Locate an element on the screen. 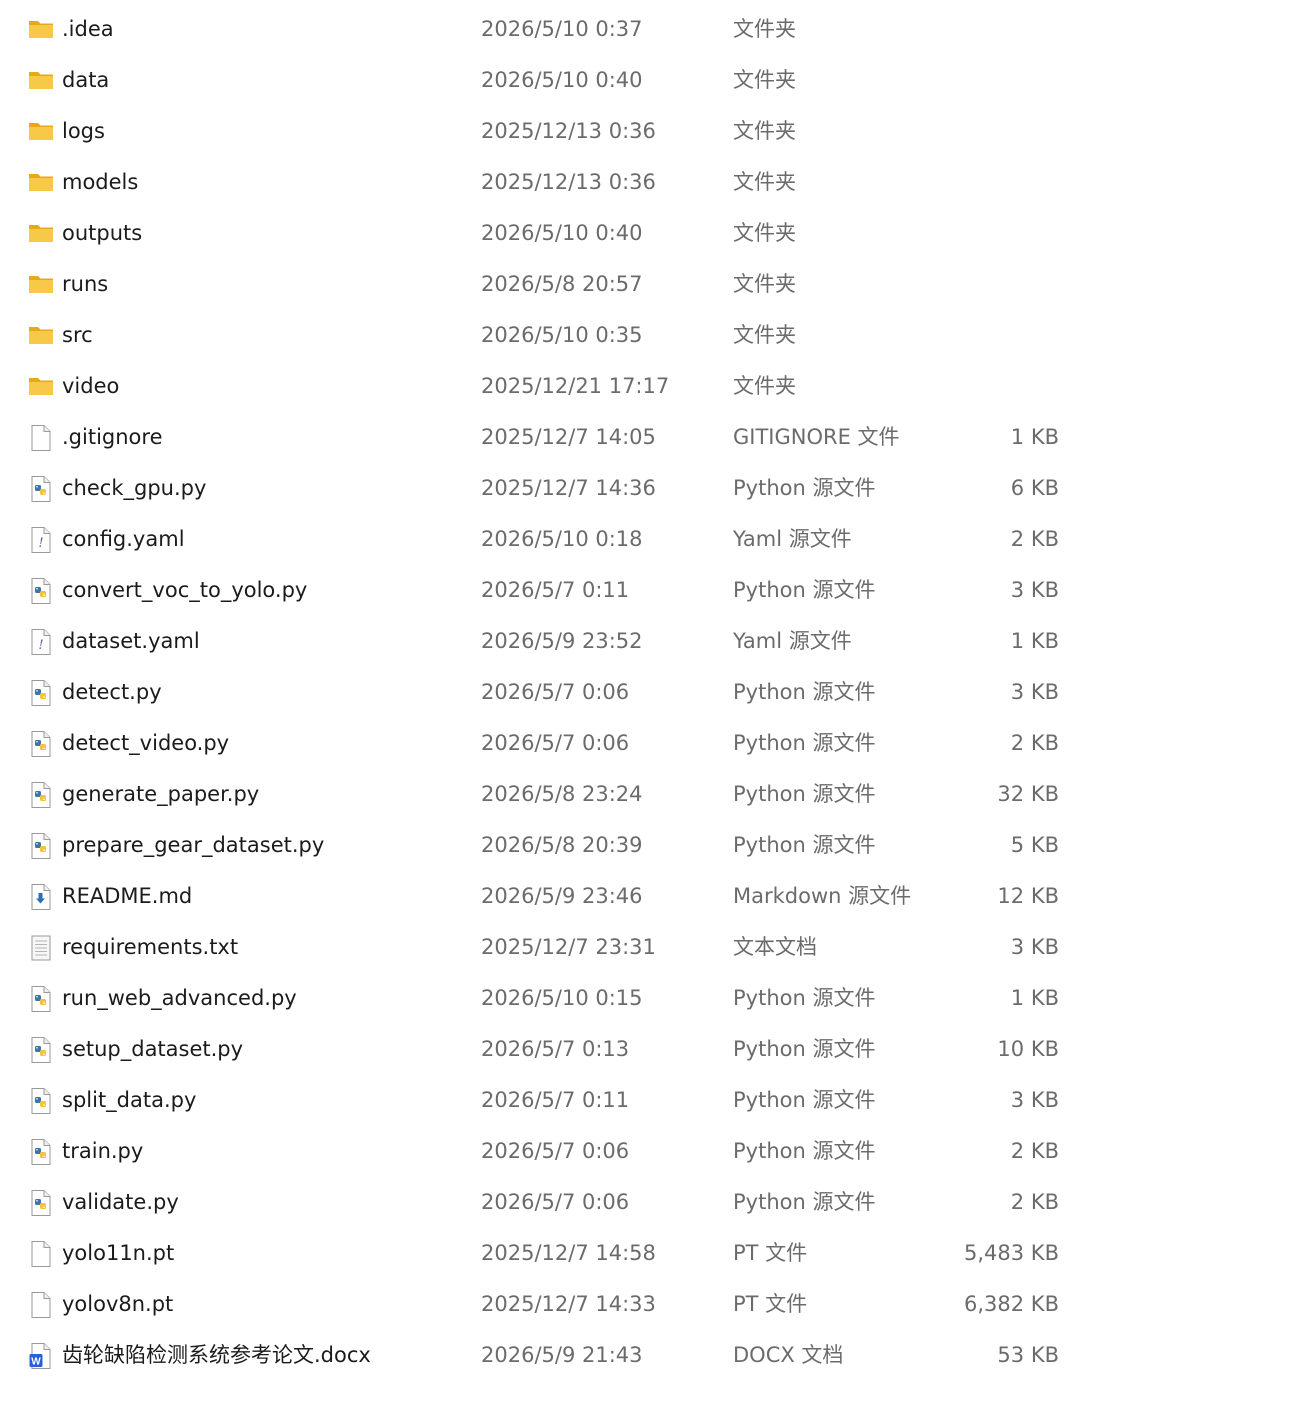 The image size is (1313, 1426). file-name: config.yaml is located at coordinates (123, 539).